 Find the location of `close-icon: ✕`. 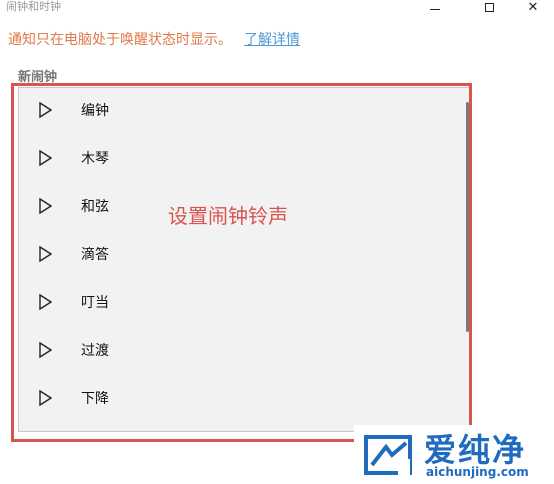

close-icon: ✕ is located at coordinates (533, 7).